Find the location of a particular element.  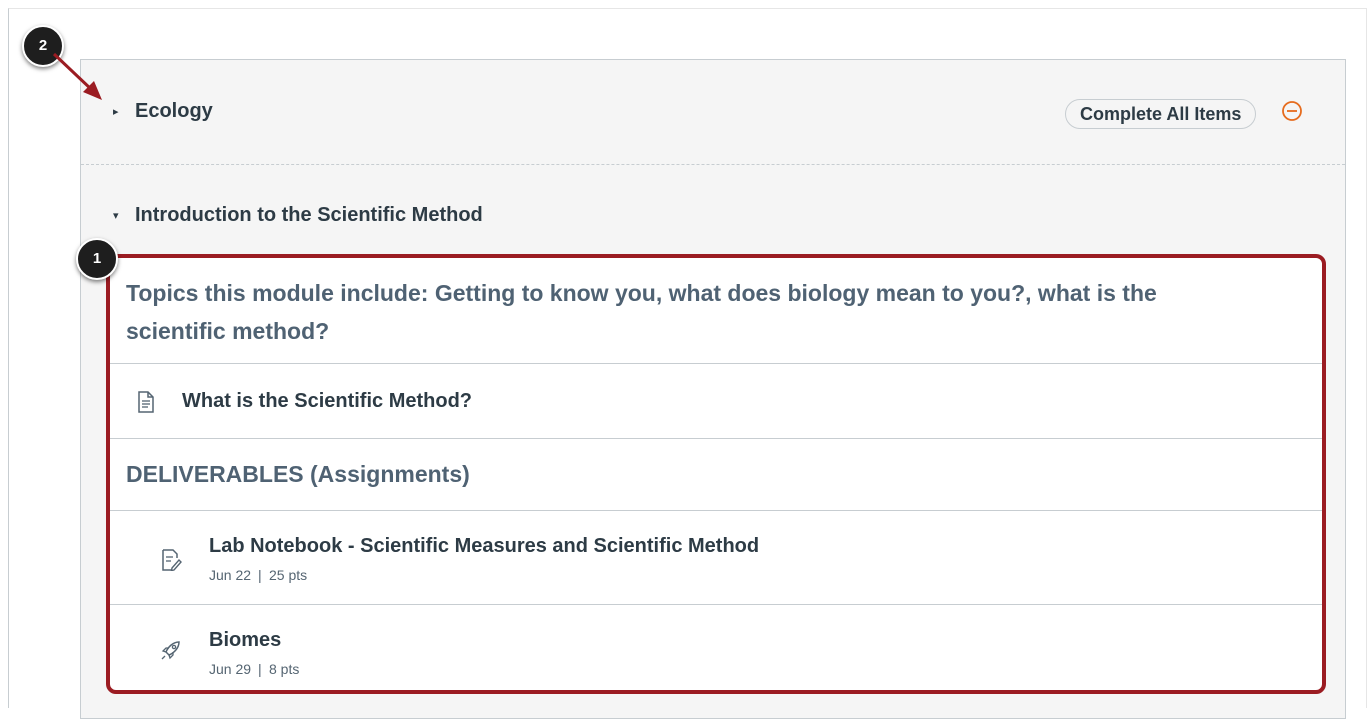

module-item-page: What is the Scientific Method? is located at coordinates (716, 401).